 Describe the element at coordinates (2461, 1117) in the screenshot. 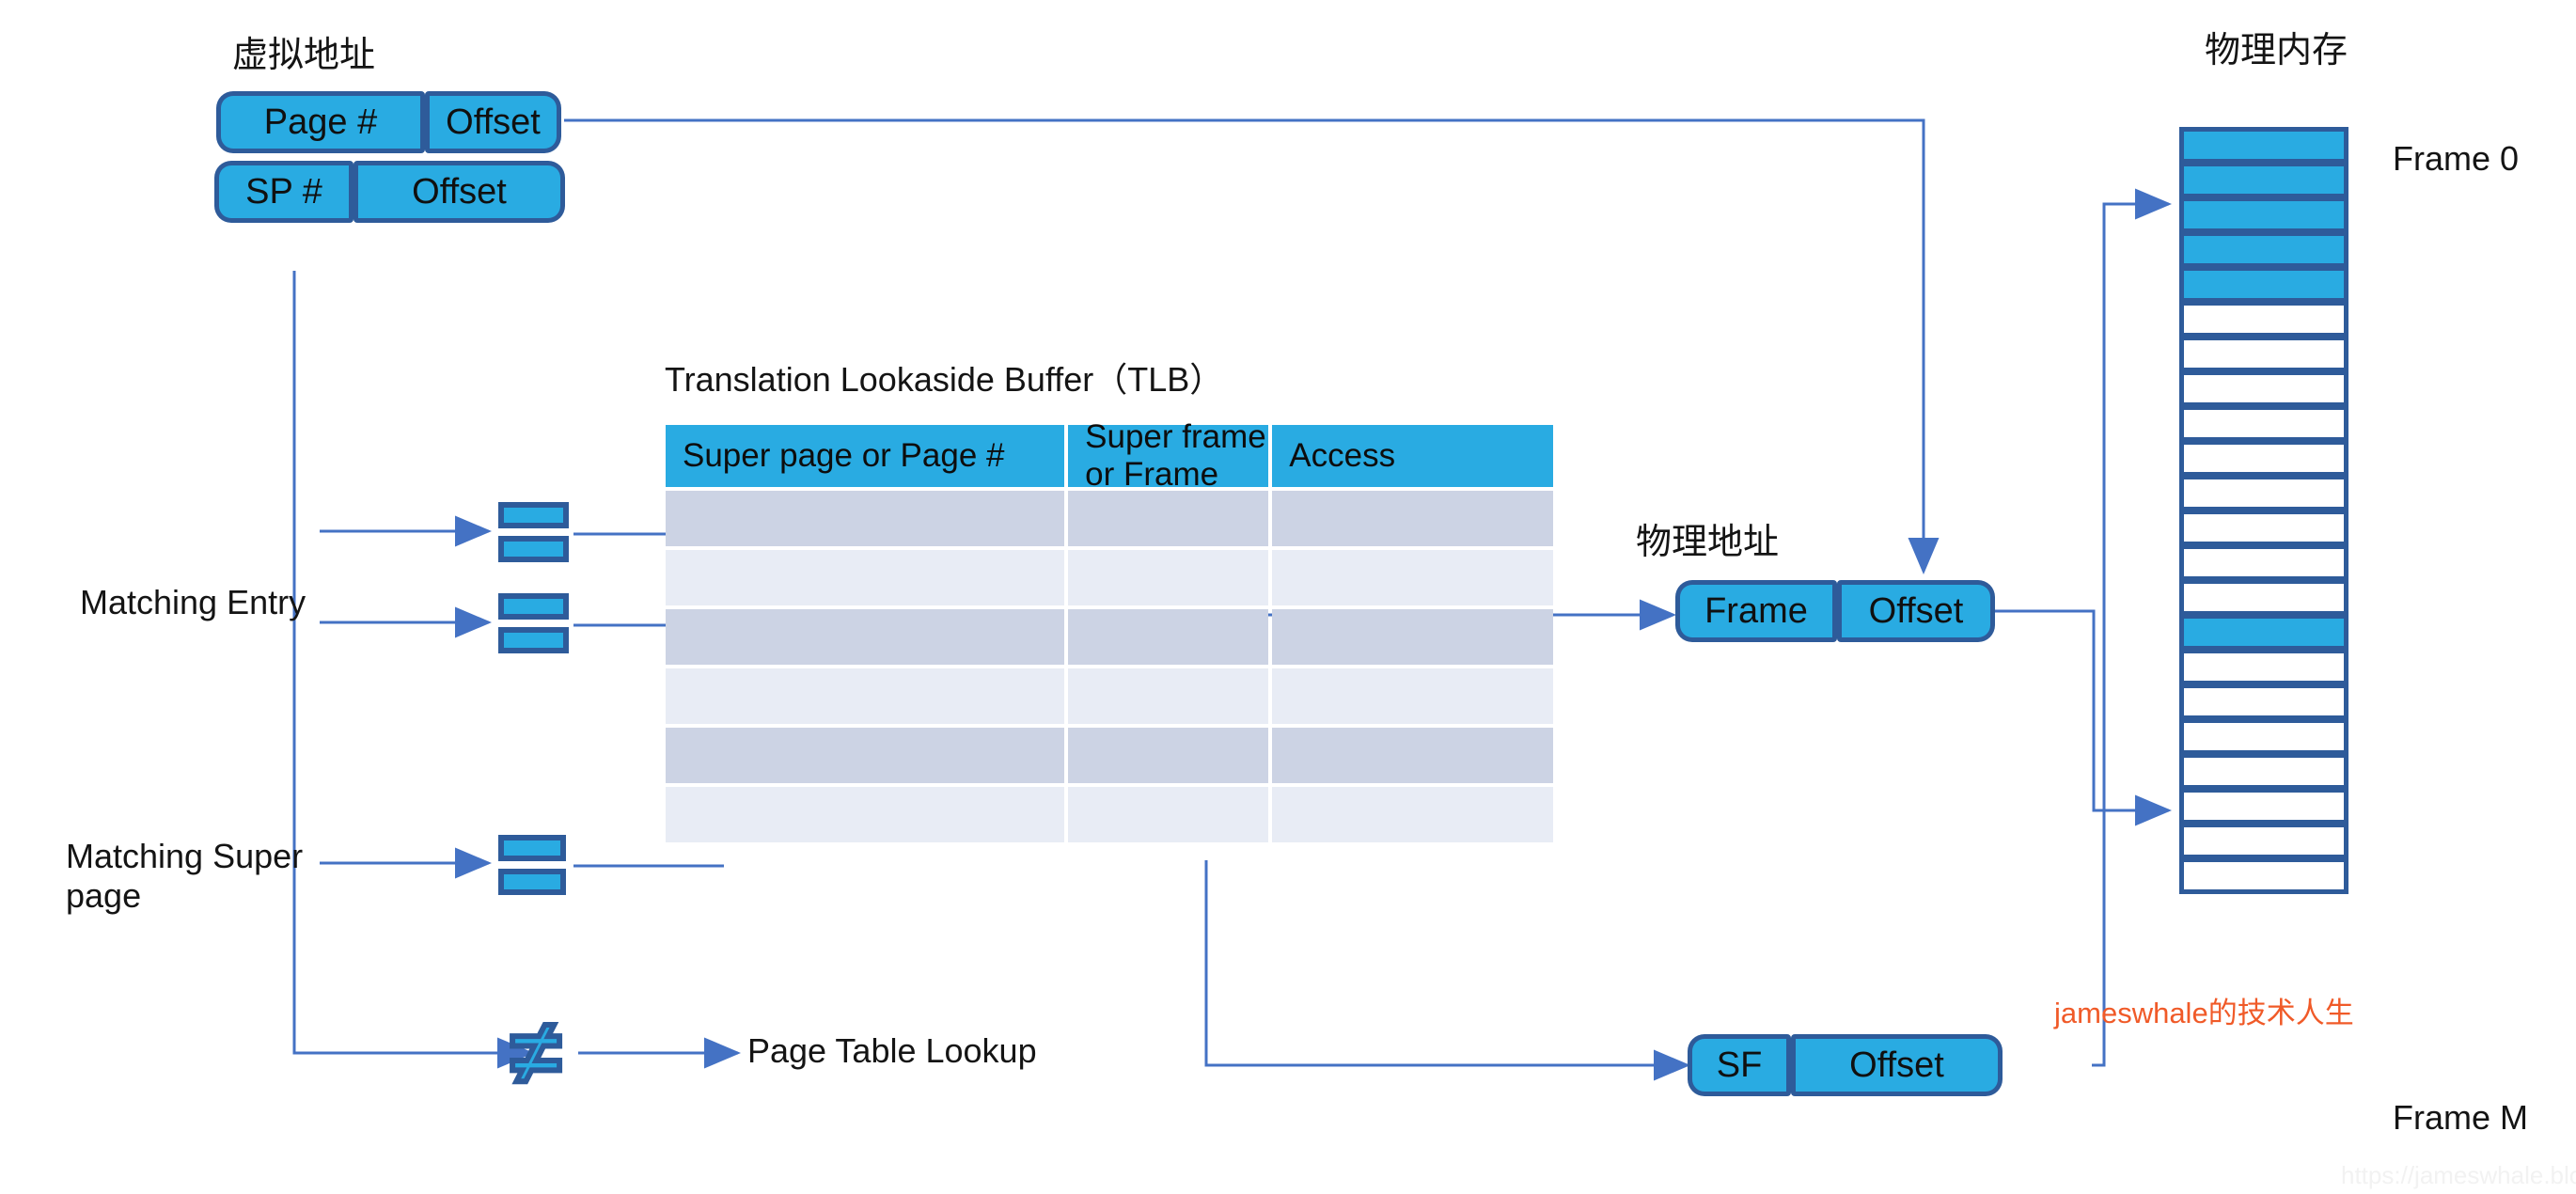

I see `frame-last-label: Frame M` at that location.